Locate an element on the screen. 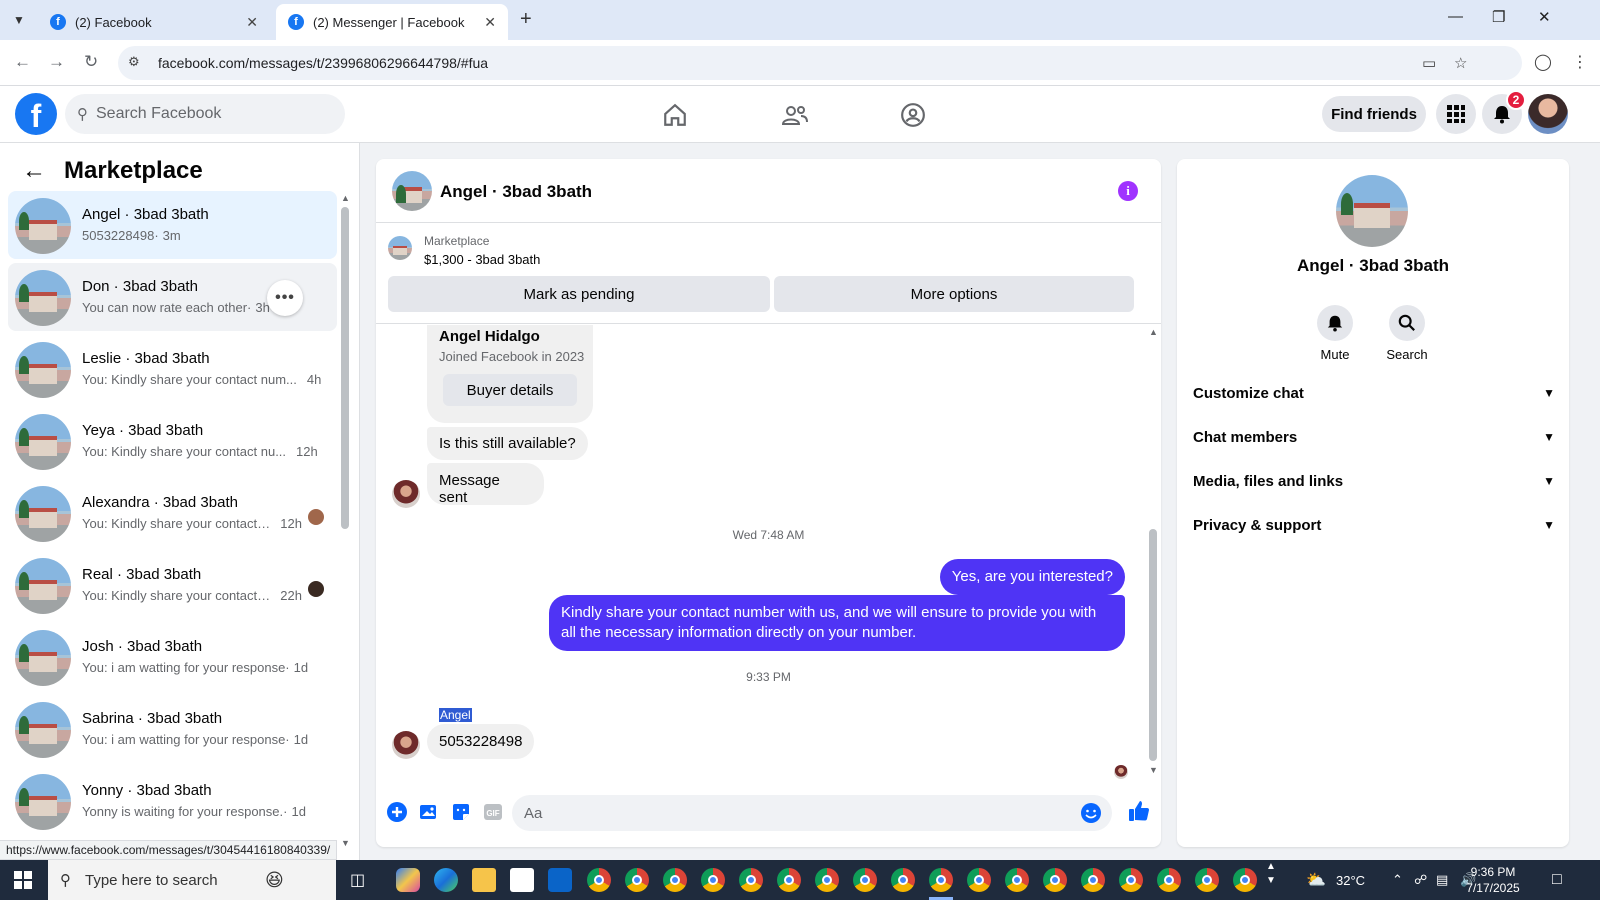 Image resolution: width=1600 pixels, height=900 pixels. tab-messenger: f (2) Messenger | Facebook ✕ is located at coordinates (392, 22).